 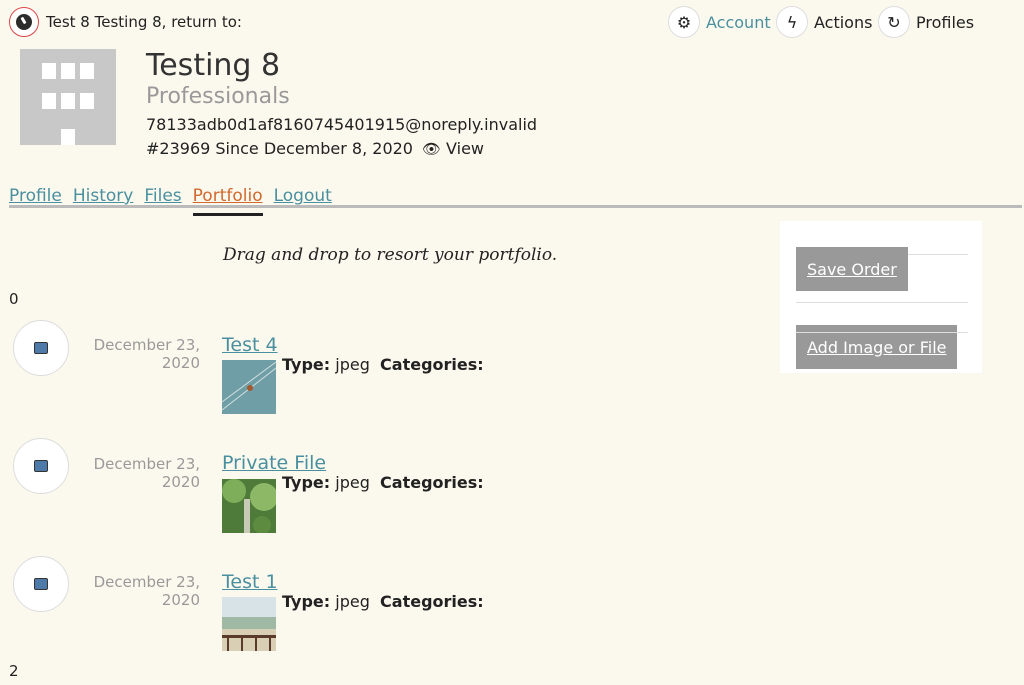 I want to click on return-text: Test 8 Testing 8, return to:, so click(x=144, y=22).